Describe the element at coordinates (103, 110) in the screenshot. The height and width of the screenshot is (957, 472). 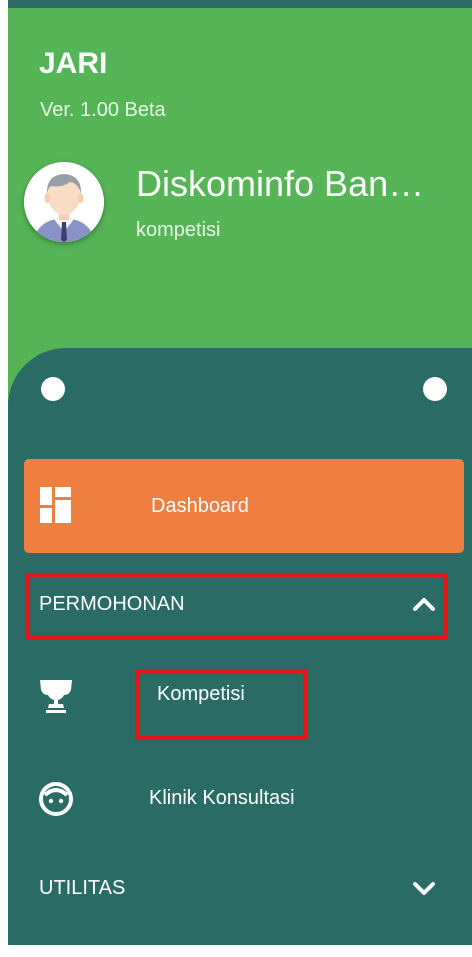
I see `app-version: Ver. 1.00 Beta` at that location.